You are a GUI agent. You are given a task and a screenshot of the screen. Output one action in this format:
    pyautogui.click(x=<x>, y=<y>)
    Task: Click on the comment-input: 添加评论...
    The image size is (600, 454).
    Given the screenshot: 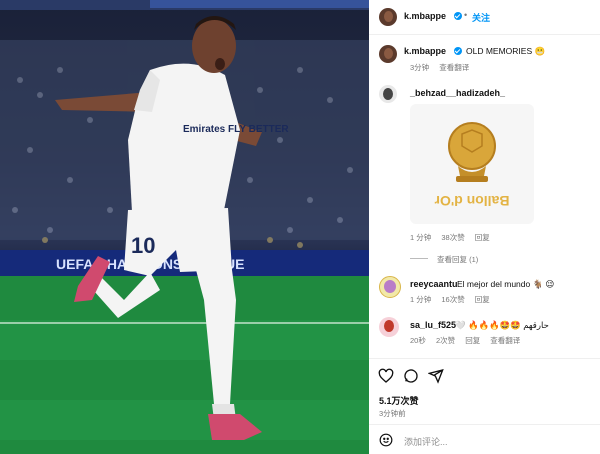 What is the action you would take?
    pyautogui.click(x=426, y=441)
    